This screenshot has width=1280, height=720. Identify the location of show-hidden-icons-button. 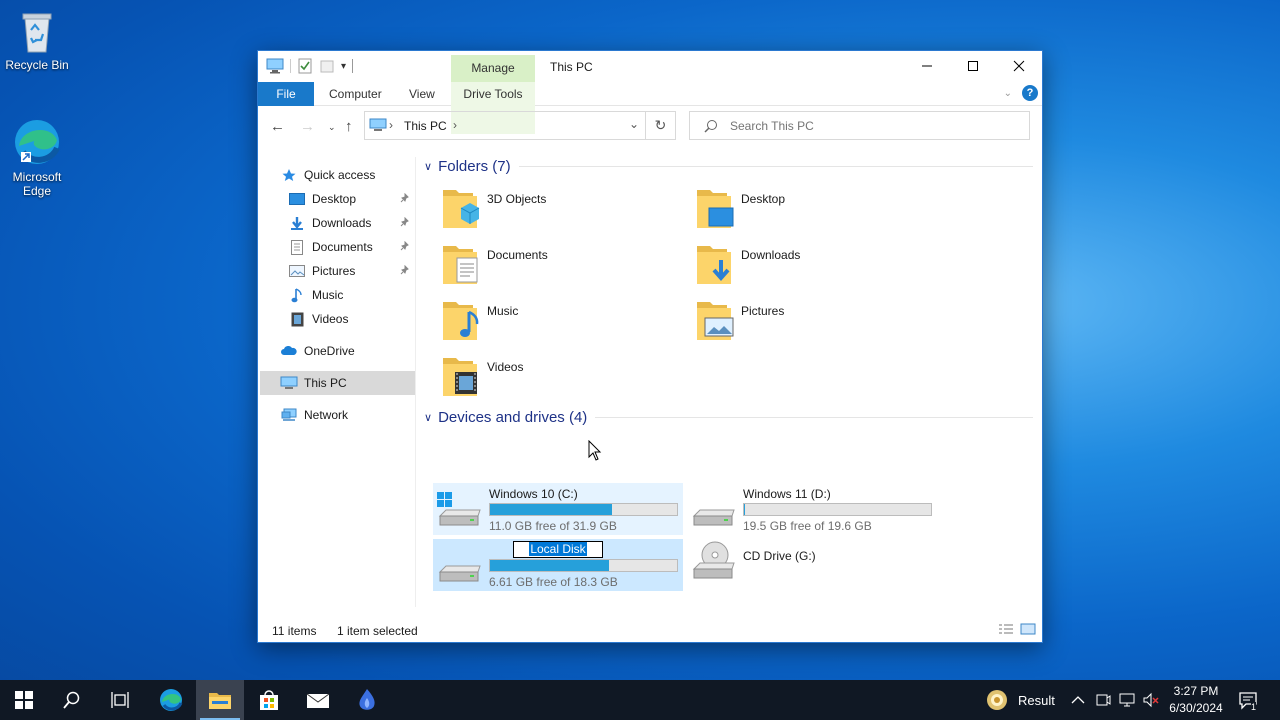
(1078, 700).